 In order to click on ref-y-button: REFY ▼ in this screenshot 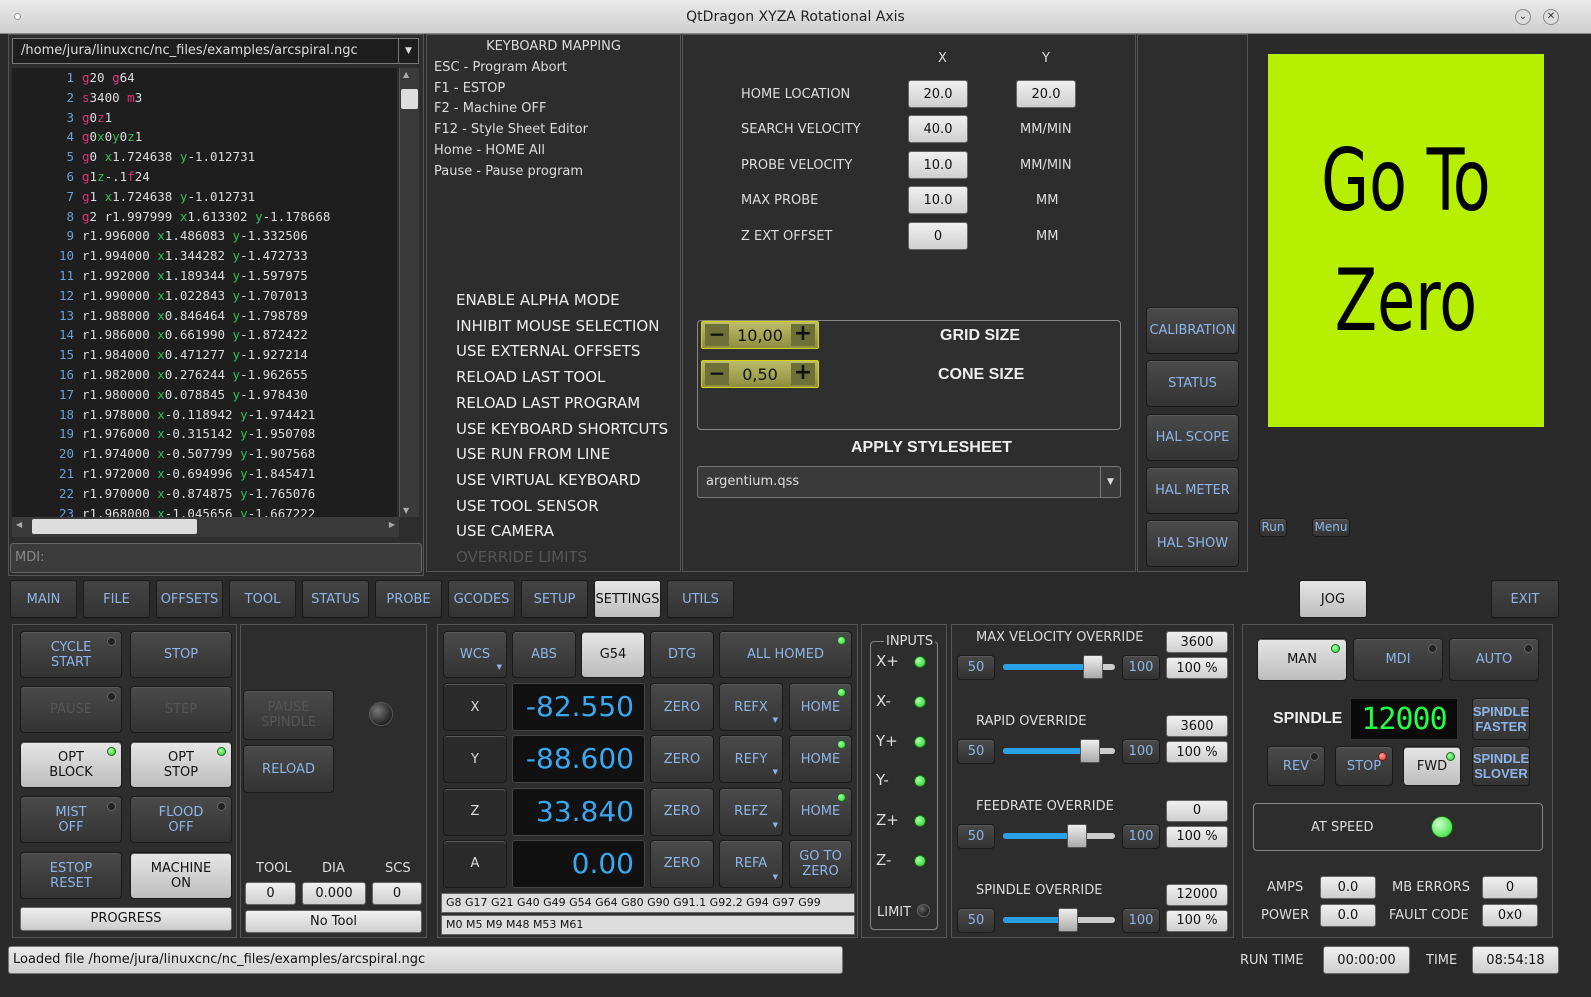, I will do `click(751, 759)`.